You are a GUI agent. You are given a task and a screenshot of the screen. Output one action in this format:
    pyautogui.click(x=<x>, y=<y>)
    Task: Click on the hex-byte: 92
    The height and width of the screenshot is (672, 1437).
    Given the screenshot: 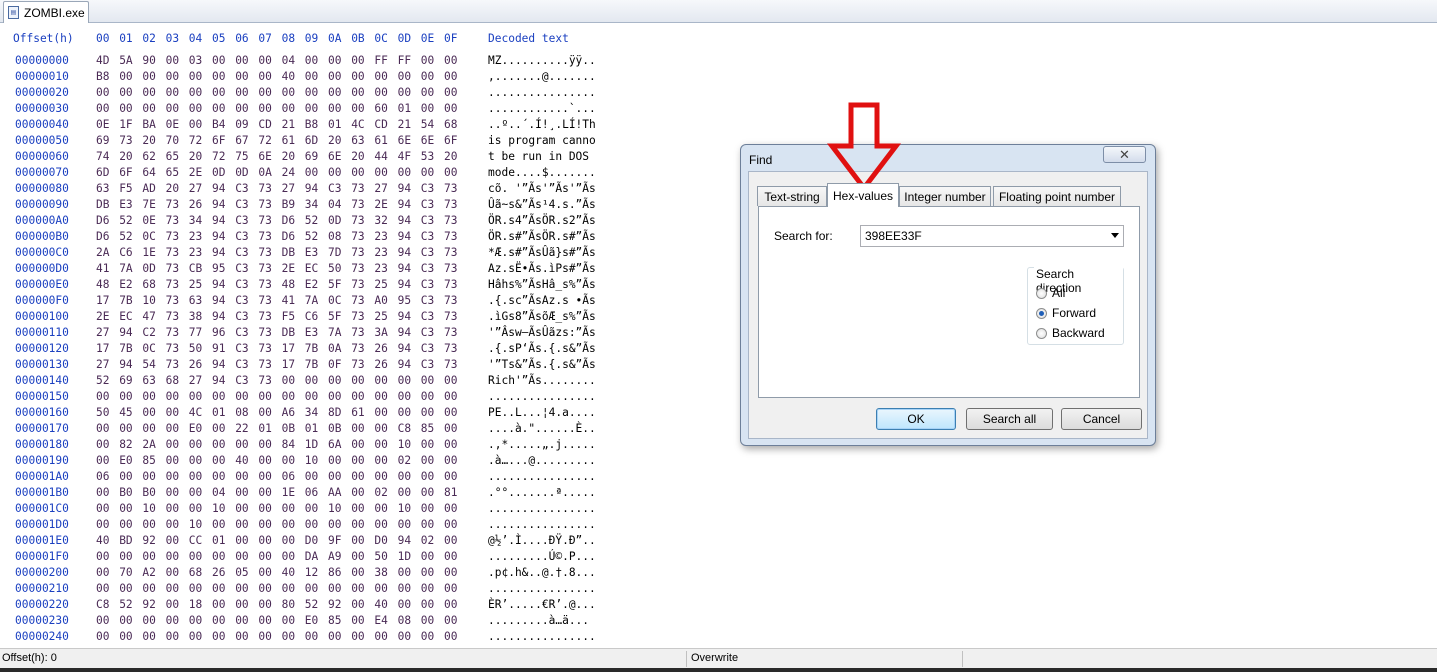 What is the action you would take?
    pyautogui.click(x=148, y=604)
    